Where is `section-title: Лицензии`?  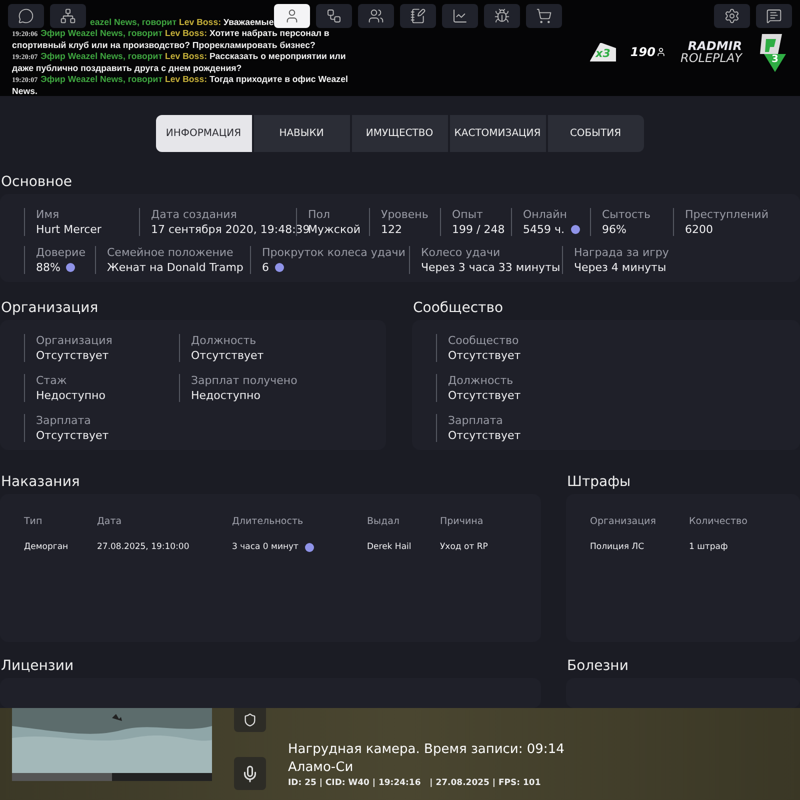 section-title: Лицензии is located at coordinates (37, 666).